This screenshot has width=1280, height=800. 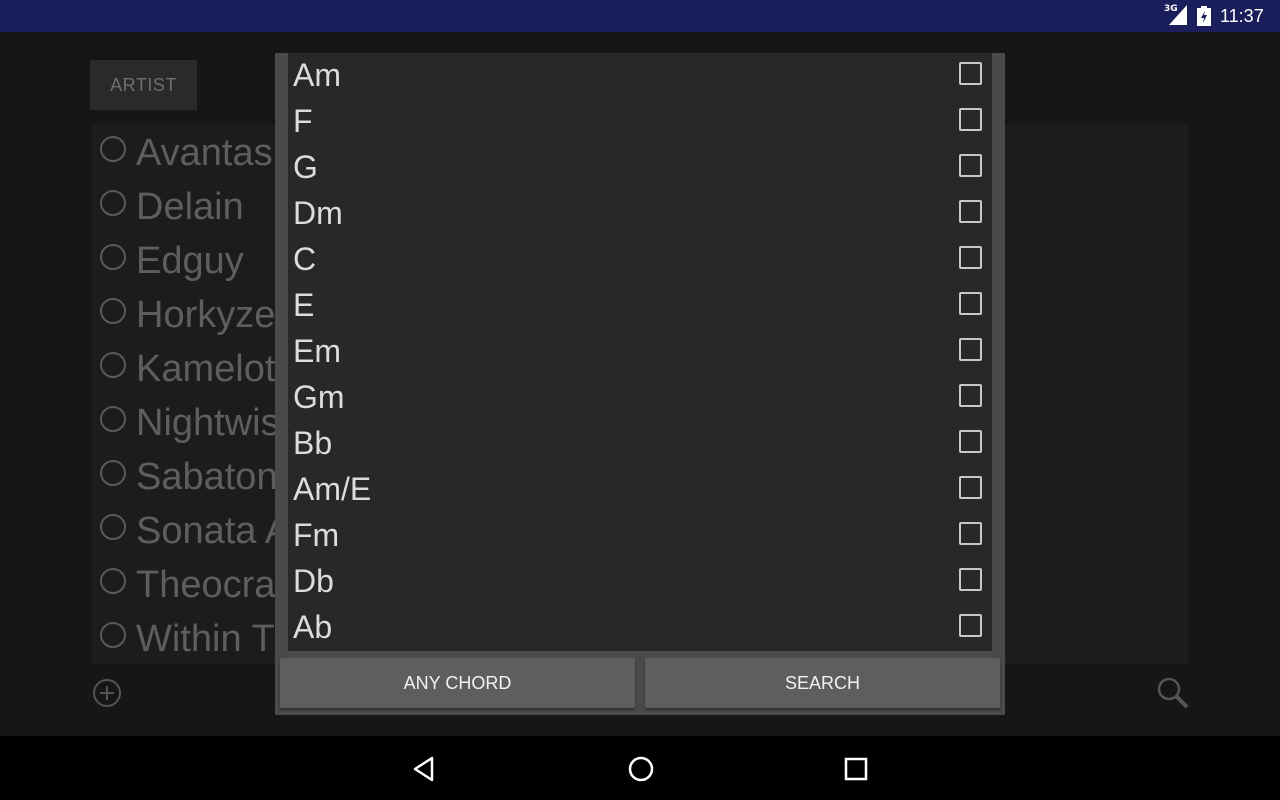 What do you see at coordinates (640, 76) in the screenshot?
I see `chord-row: Am` at bounding box center [640, 76].